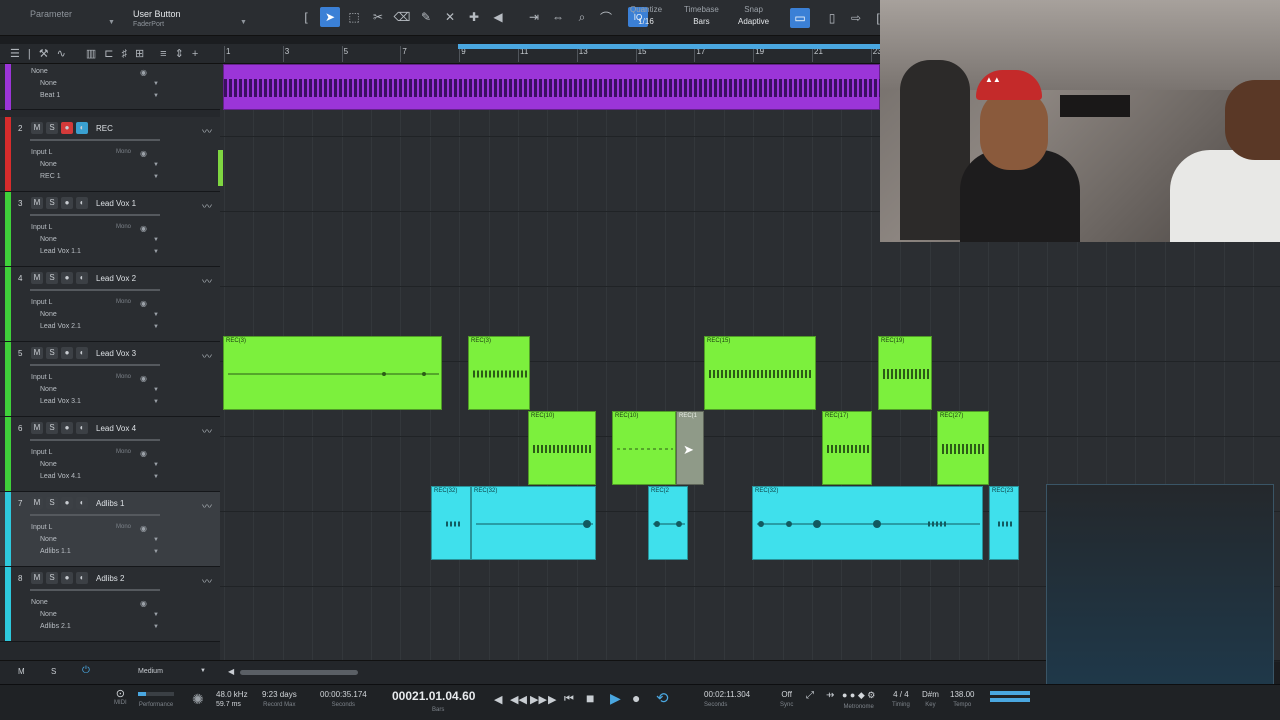 Image resolution: width=1280 pixels, height=720 pixels. What do you see at coordinates (901, 699) in the screenshot?
I see `timing-control: 4 / 4 Timing` at bounding box center [901, 699].